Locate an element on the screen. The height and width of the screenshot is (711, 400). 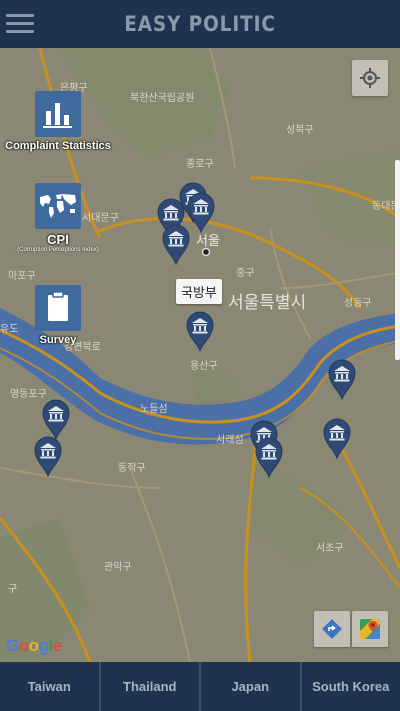
country-tab-bar: Taiwan Thailand Japan South Korea is located at coordinates (200, 686).